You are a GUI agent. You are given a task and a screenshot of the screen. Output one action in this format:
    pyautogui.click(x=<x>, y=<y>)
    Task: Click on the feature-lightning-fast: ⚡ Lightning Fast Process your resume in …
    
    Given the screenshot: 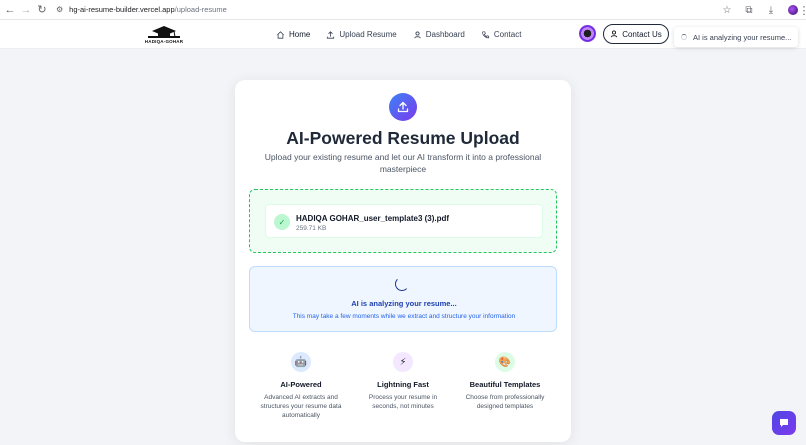 What is the action you would take?
    pyautogui.click(x=403, y=381)
    